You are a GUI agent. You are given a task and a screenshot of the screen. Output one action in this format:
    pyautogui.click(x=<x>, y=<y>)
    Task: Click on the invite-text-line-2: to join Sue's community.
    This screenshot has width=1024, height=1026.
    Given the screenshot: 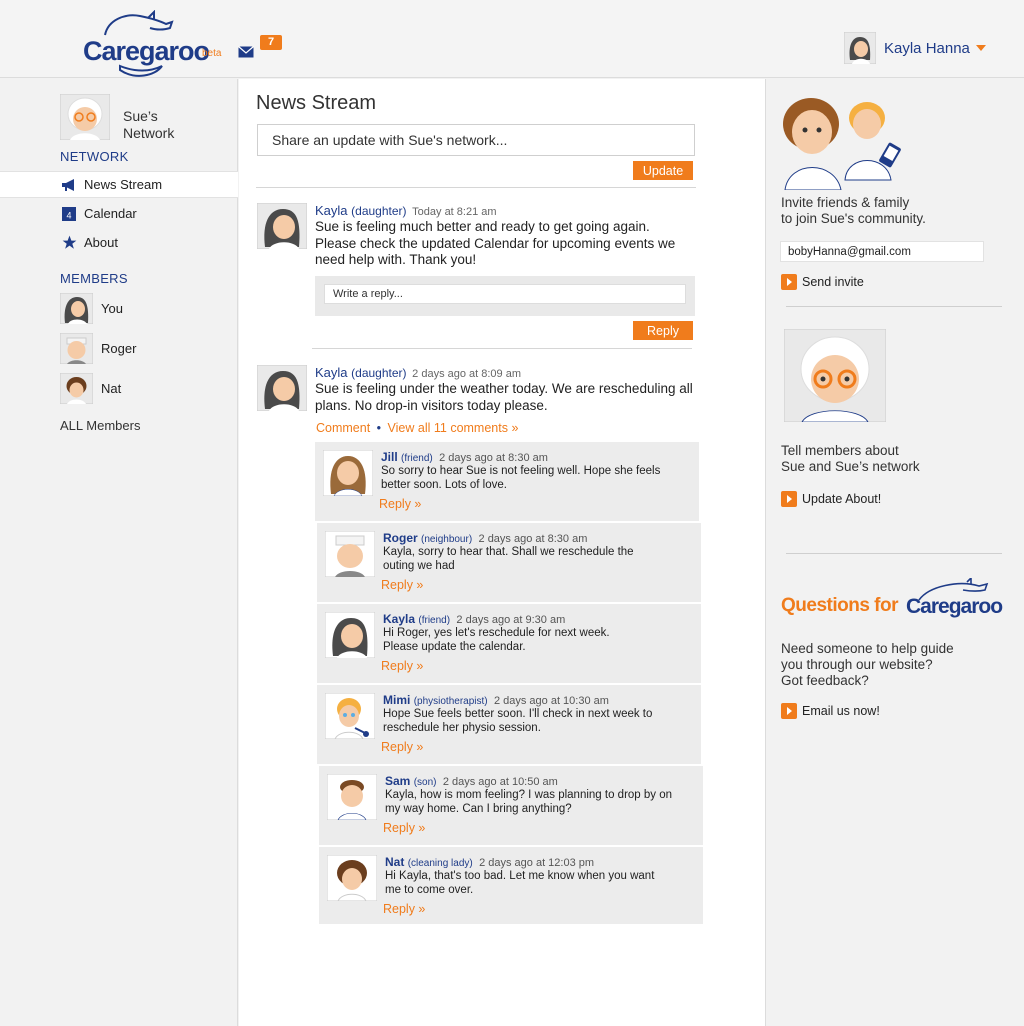 What is the action you would take?
    pyautogui.click(x=853, y=218)
    